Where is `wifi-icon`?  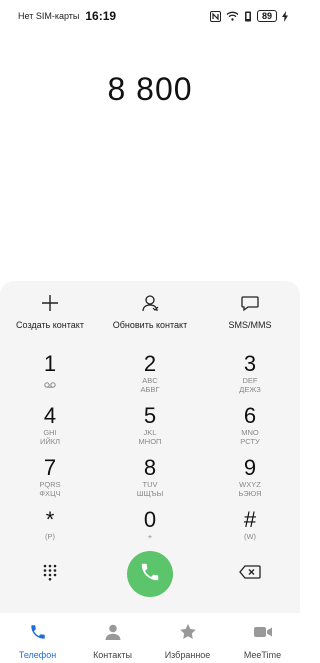 wifi-icon is located at coordinates (232, 16).